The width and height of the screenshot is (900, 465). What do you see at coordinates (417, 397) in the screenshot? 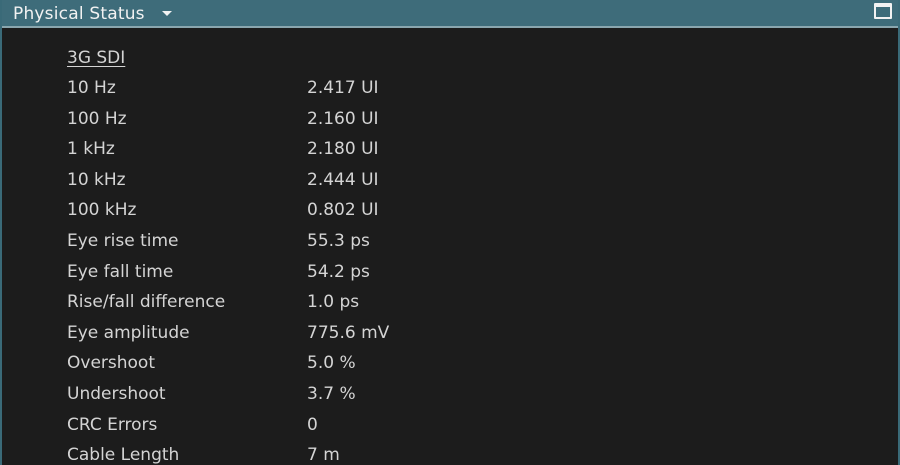
I see `status-row: Undershoot 3.7 %` at bounding box center [417, 397].